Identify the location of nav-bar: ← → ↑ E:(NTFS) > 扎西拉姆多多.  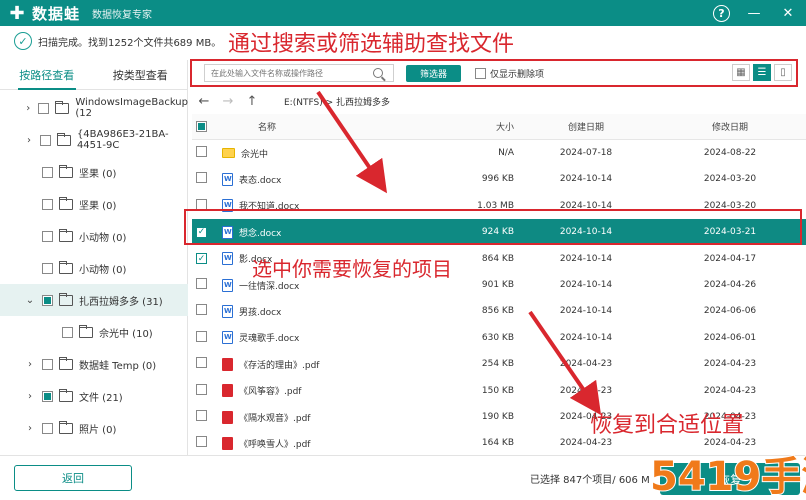
(499, 101).